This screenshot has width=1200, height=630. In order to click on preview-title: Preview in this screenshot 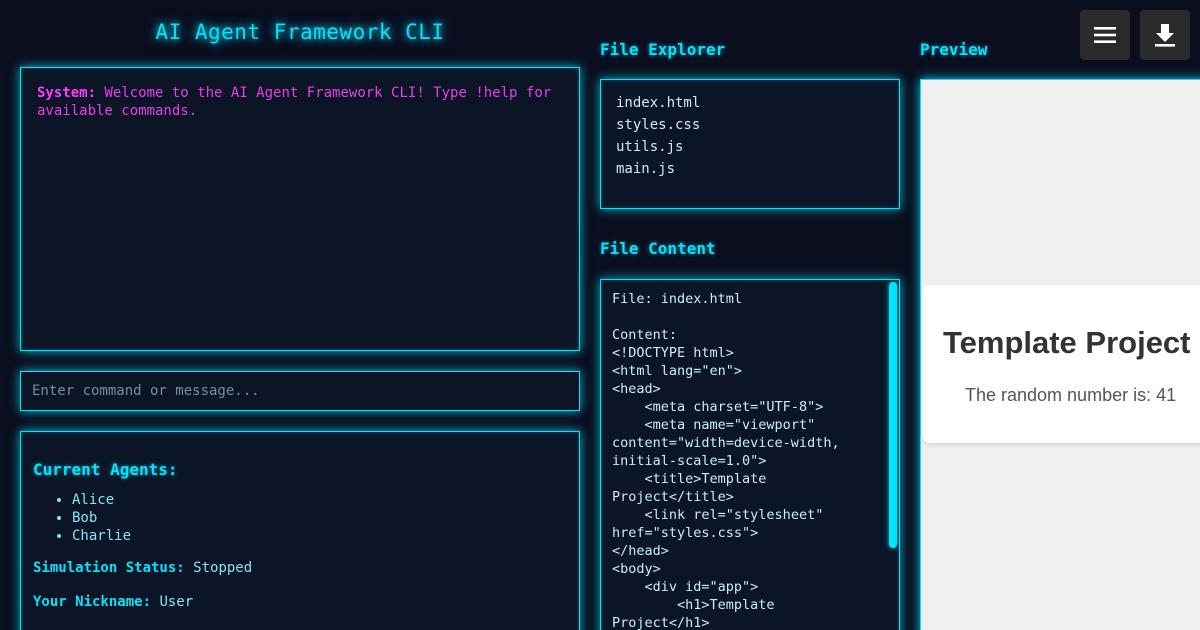, I will do `click(954, 49)`.